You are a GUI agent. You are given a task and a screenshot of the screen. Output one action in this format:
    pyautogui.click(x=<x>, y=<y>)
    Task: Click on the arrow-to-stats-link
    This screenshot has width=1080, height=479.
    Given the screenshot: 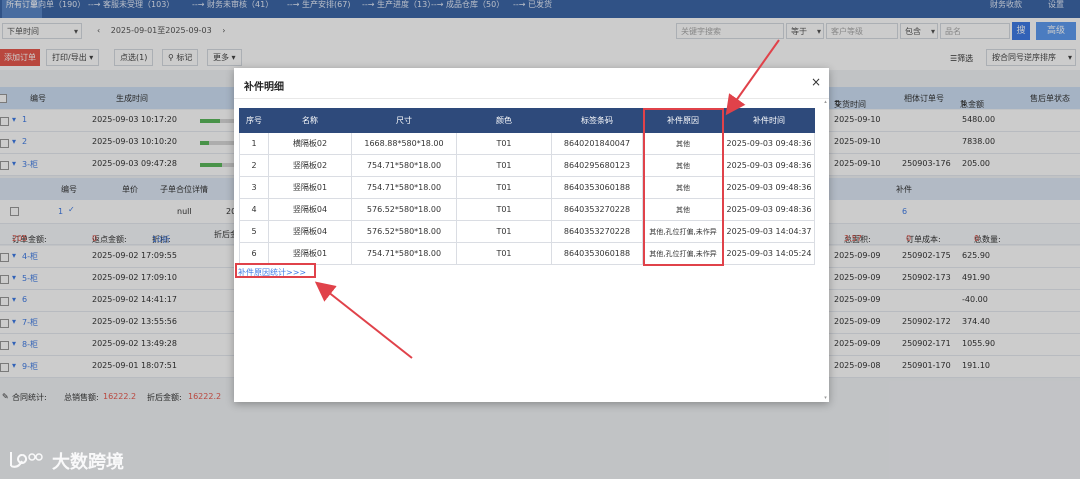 What is the action you would take?
    pyautogui.click(x=363, y=320)
    